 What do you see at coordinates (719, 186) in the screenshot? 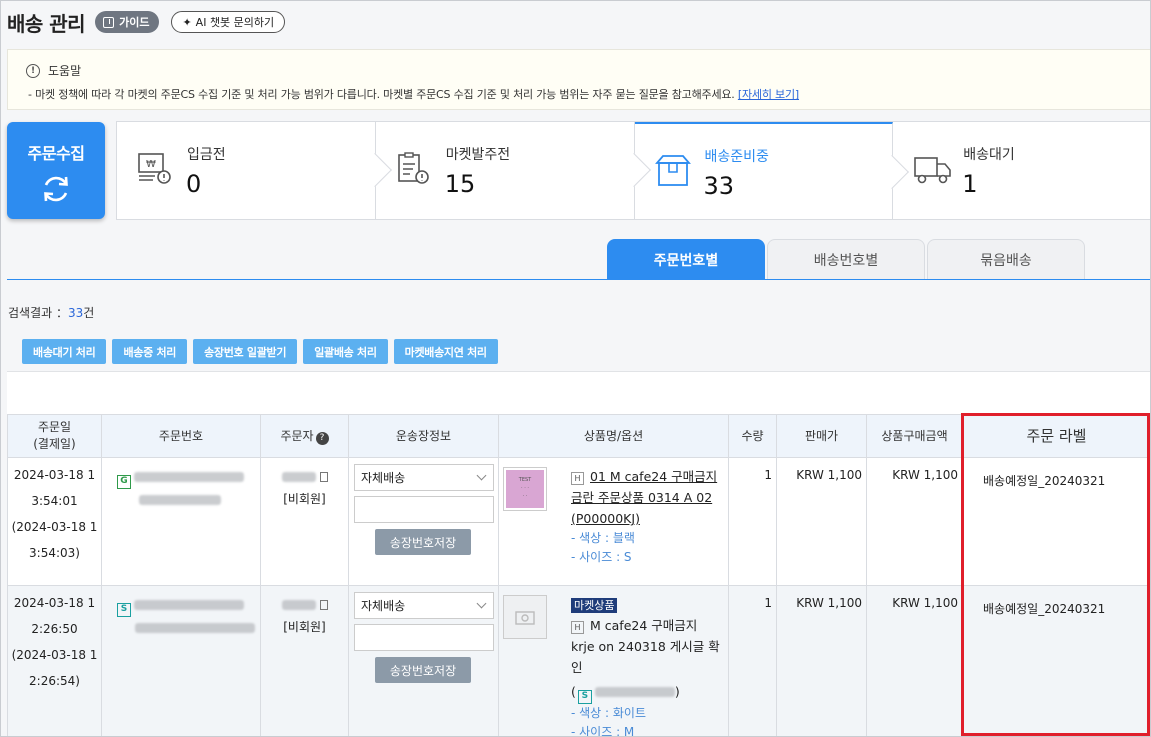
I see `status-count: 33` at bounding box center [719, 186].